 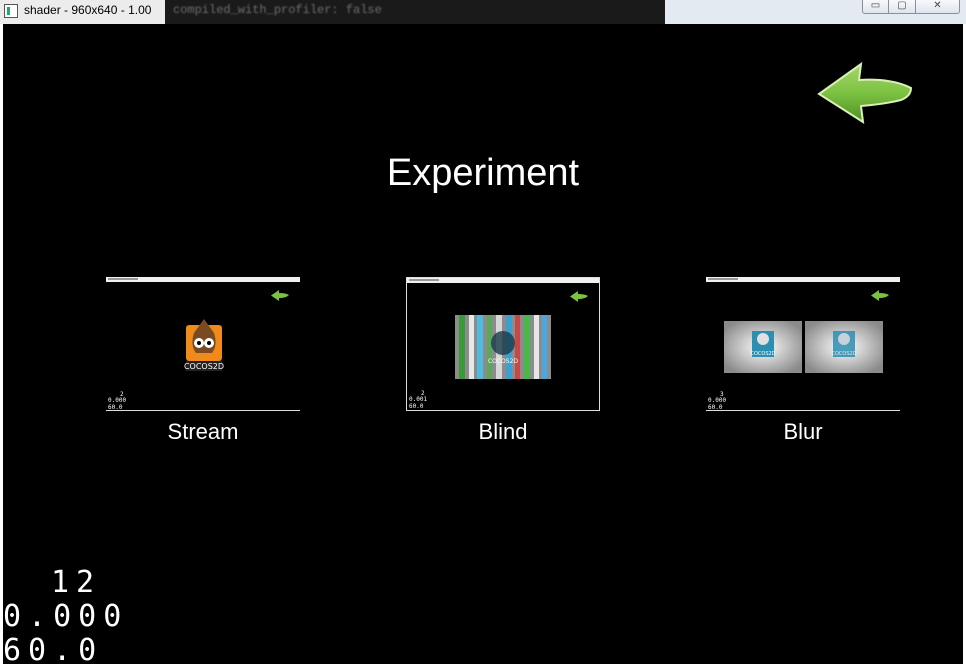 What do you see at coordinates (937, 7) in the screenshot?
I see `close-button: ✕` at bounding box center [937, 7].